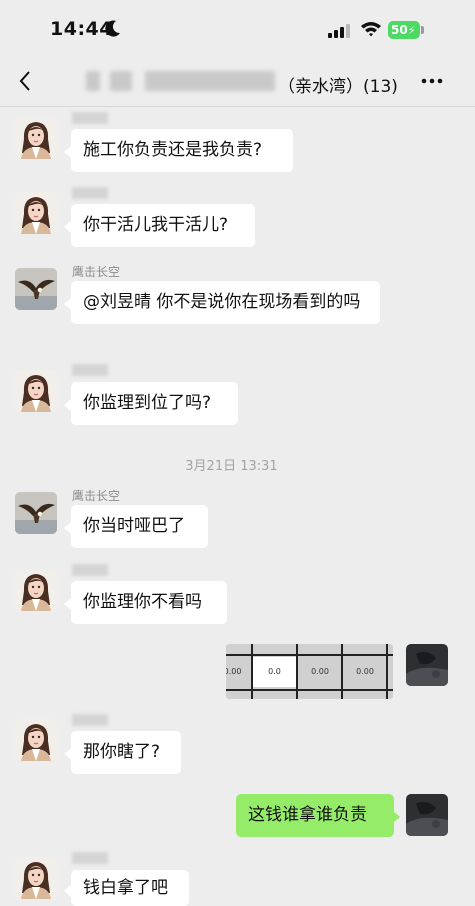 The height and width of the screenshot is (906, 475). I want to click on battery-indicator: 50⚡, so click(404, 30).